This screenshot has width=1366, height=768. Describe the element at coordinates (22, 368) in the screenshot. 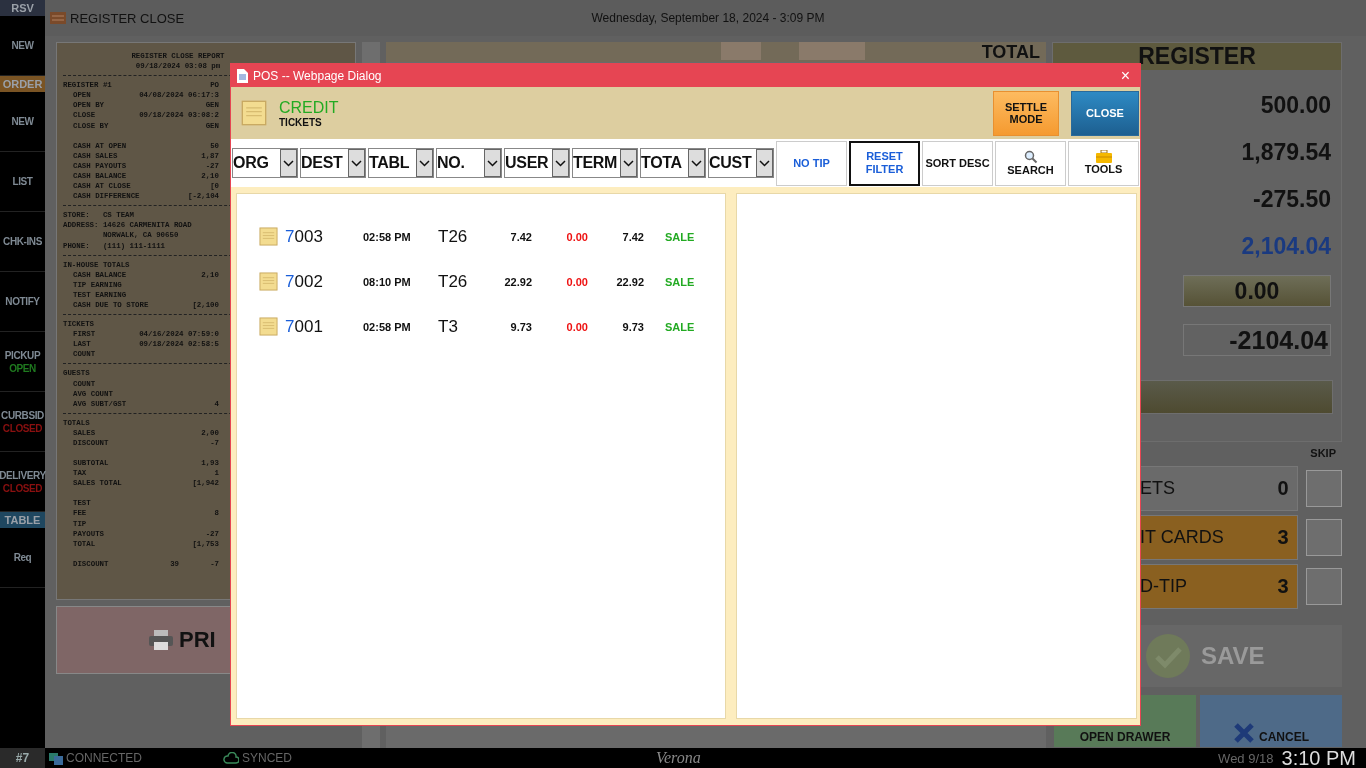

I see `sidebar-status: OPEN` at that location.